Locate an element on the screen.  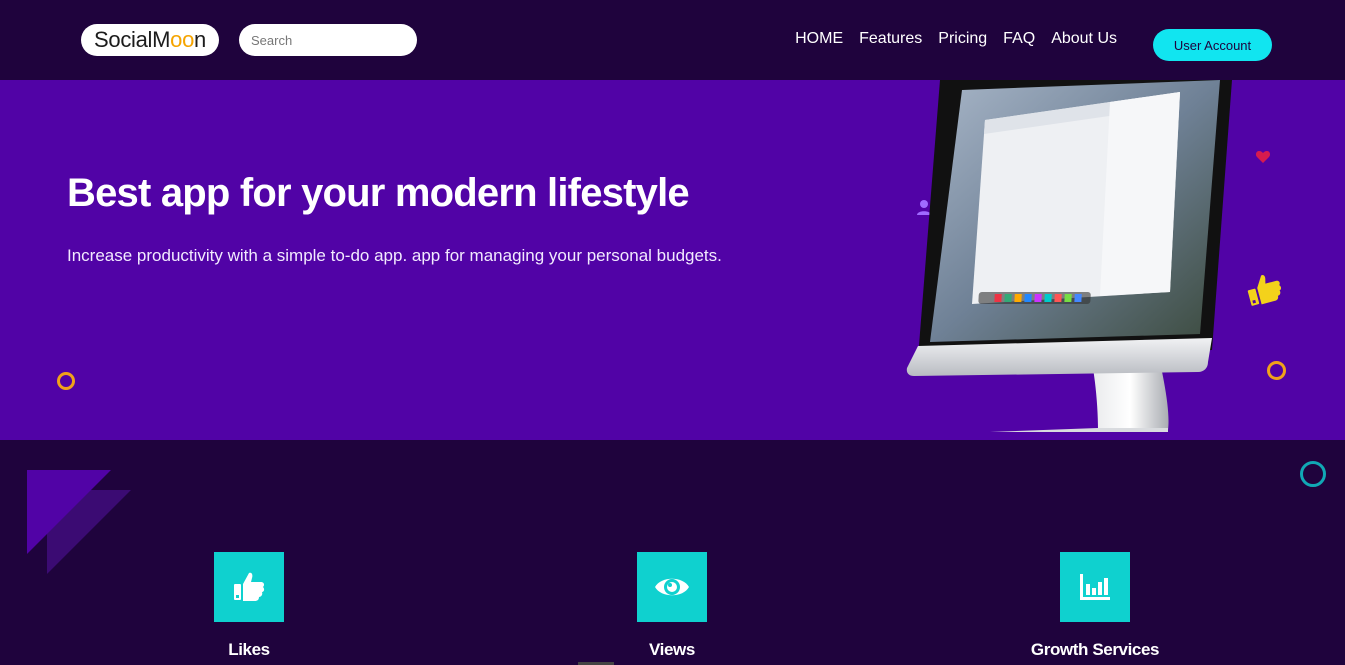
user-account-button: User Account is located at coordinates (1212, 45).